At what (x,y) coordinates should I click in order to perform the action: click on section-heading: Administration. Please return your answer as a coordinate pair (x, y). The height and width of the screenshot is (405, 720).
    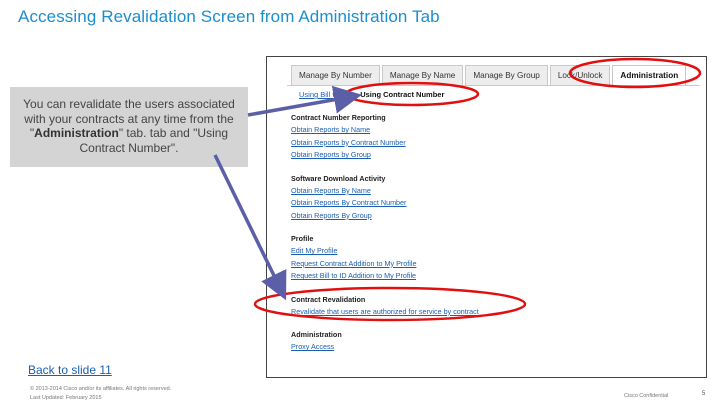
    Looking at the image, I should click on (316, 334).